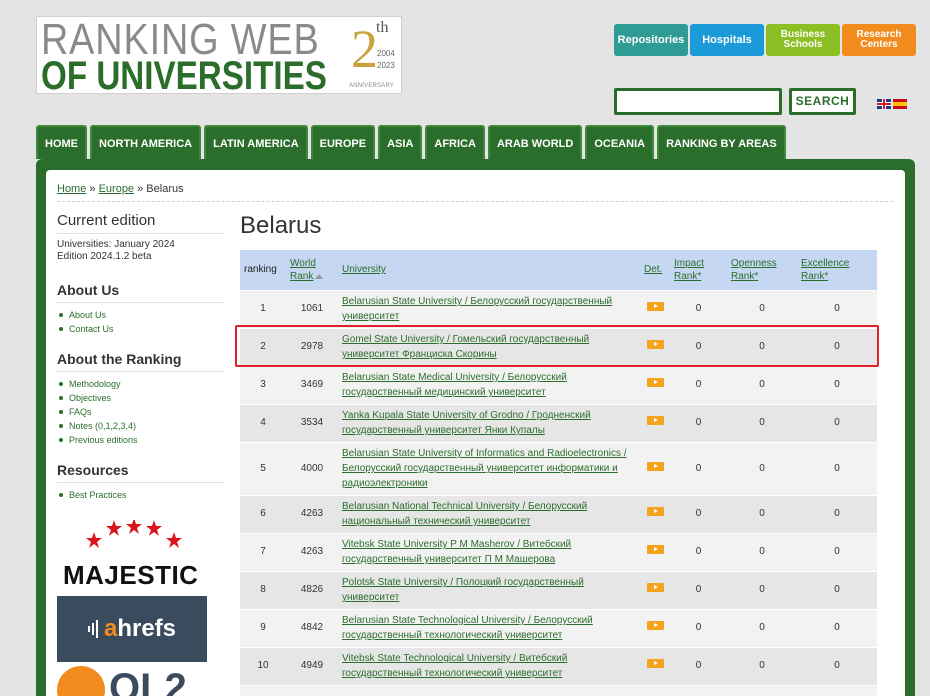 This screenshot has width=930, height=696. I want to click on business-schools-button: Business Schools, so click(803, 40).